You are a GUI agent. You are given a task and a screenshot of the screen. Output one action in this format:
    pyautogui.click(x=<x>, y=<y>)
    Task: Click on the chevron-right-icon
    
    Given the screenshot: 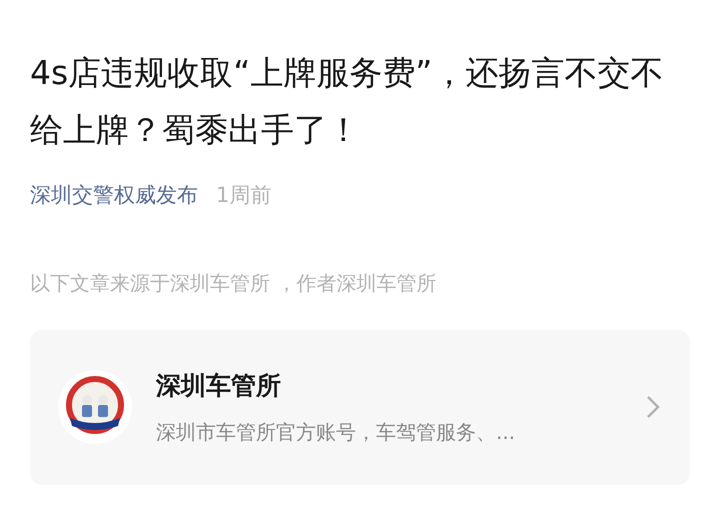 What is the action you would take?
    pyautogui.click(x=653, y=407)
    